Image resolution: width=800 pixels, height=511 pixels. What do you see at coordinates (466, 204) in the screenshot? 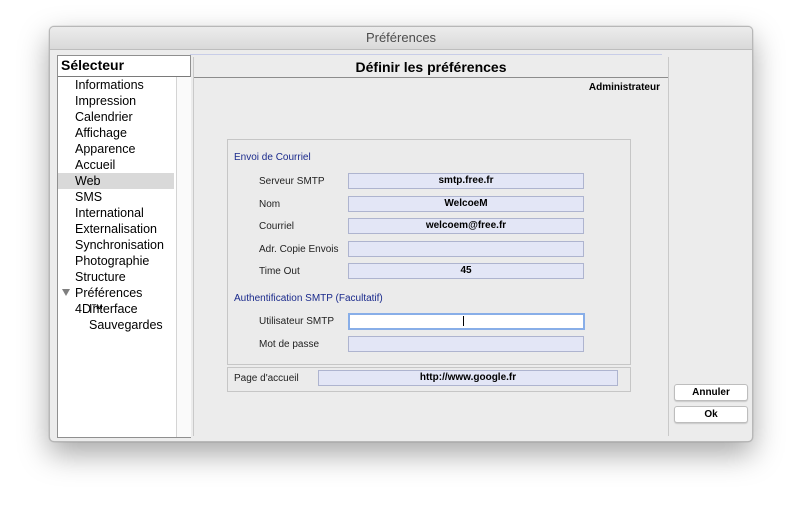
I see `name-field: WelcoeM` at bounding box center [466, 204].